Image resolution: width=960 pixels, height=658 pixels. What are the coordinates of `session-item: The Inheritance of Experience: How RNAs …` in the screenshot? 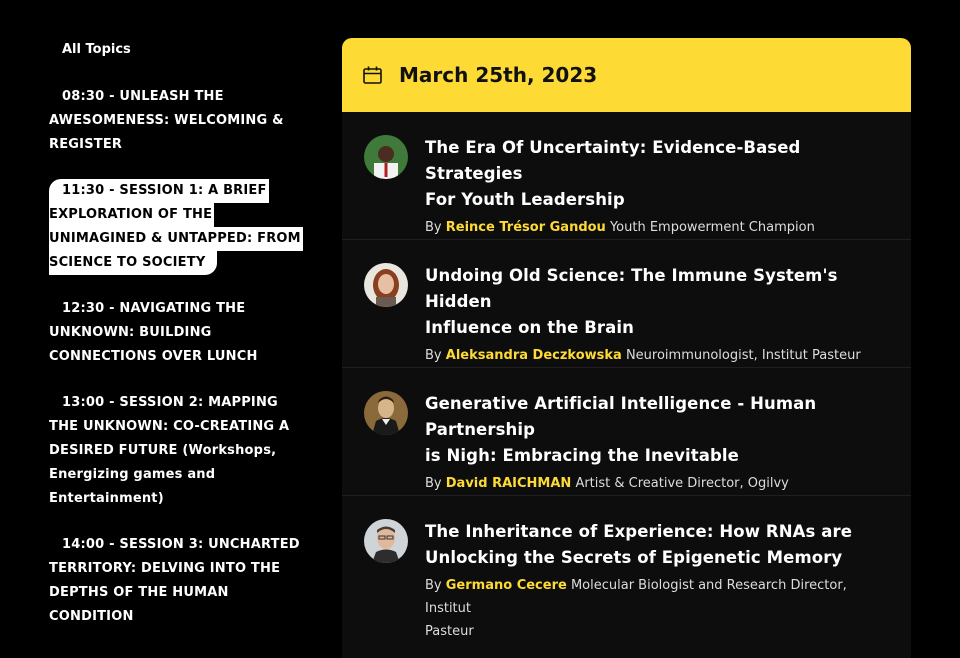 It's located at (626, 567).